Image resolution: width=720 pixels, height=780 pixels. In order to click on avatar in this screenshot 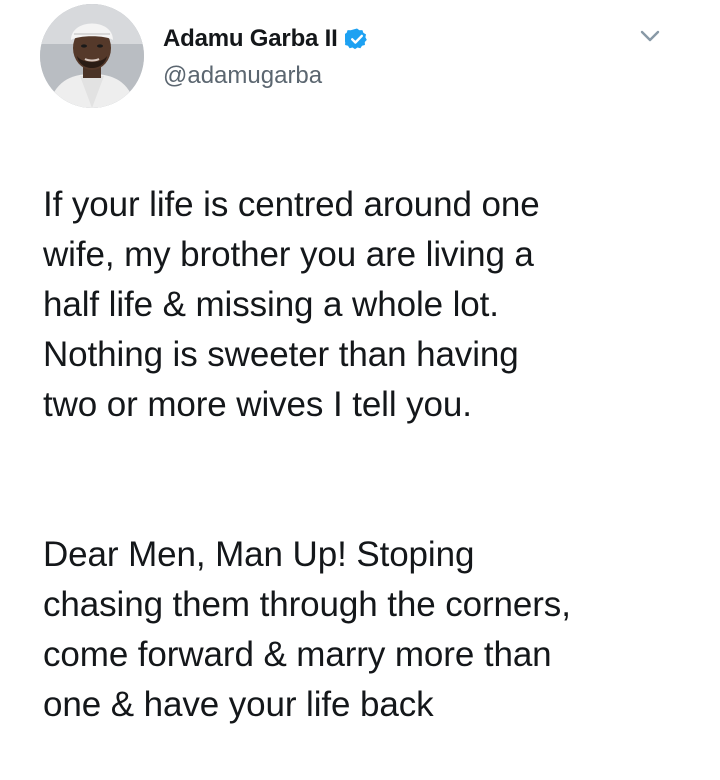, I will do `click(92, 56)`.